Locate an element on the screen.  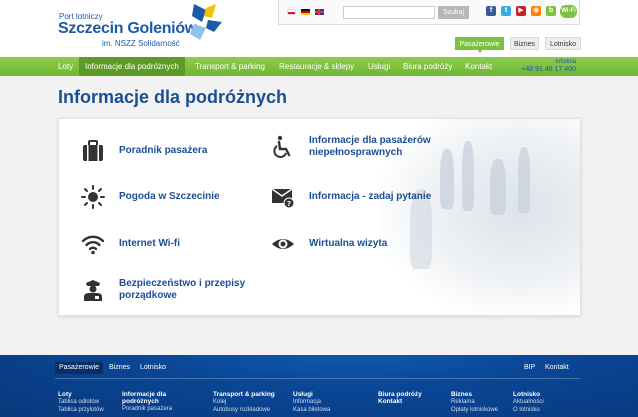
section-tab-passengers: Pasażerowie is located at coordinates (479, 45).